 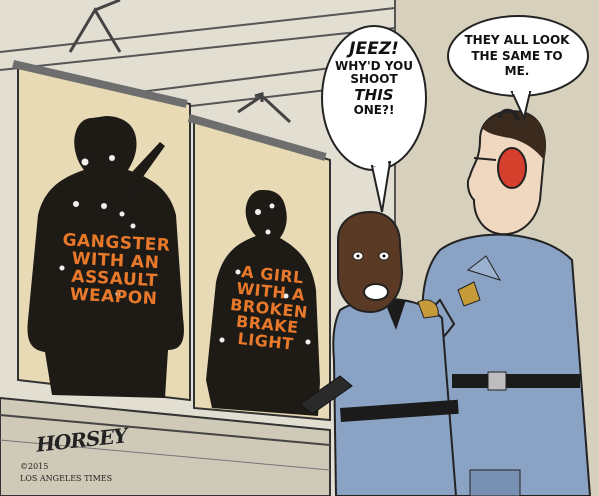 I want to click on girl-target-label: A GIRL WITH A BROKEN BRAKE LIGHT, so click(x=269, y=307).